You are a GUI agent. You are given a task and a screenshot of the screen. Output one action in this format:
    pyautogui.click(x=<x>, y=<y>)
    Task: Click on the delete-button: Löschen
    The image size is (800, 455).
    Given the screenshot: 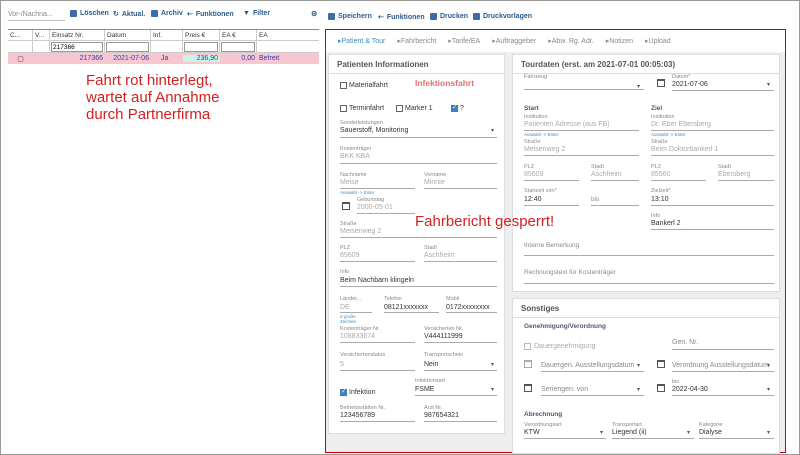 What is the action you would take?
    pyautogui.click(x=89, y=13)
    